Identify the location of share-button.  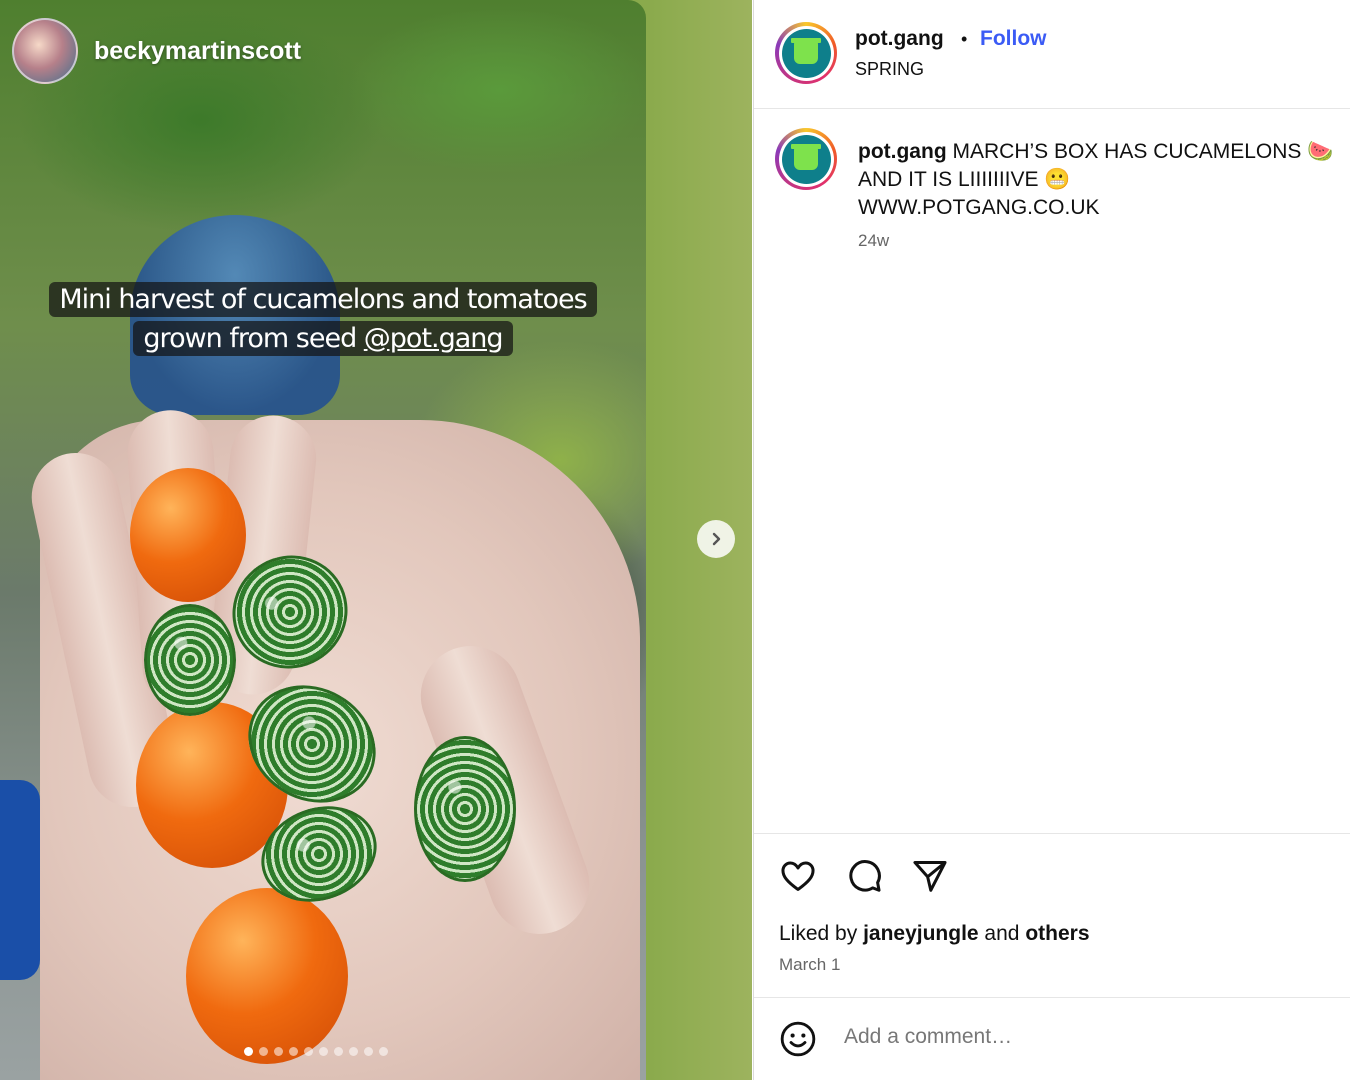
(930, 876).